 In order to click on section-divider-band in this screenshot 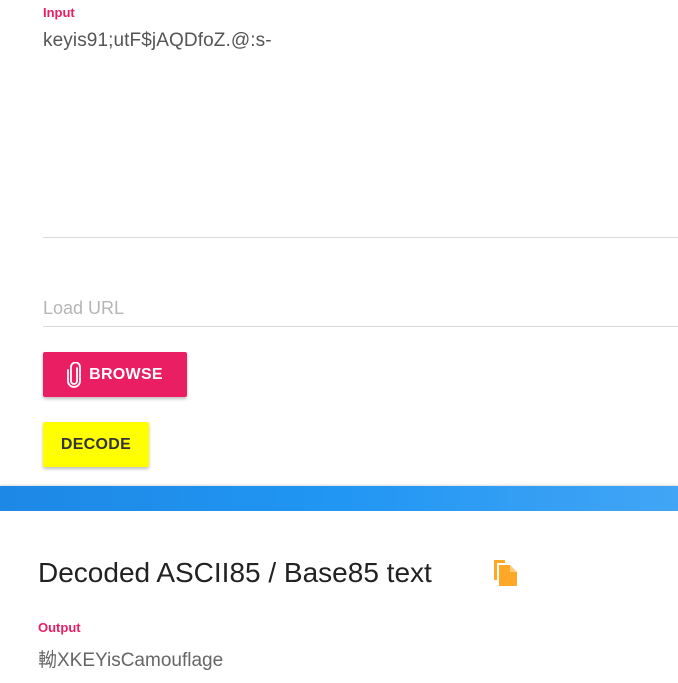, I will do `click(339, 498)`.